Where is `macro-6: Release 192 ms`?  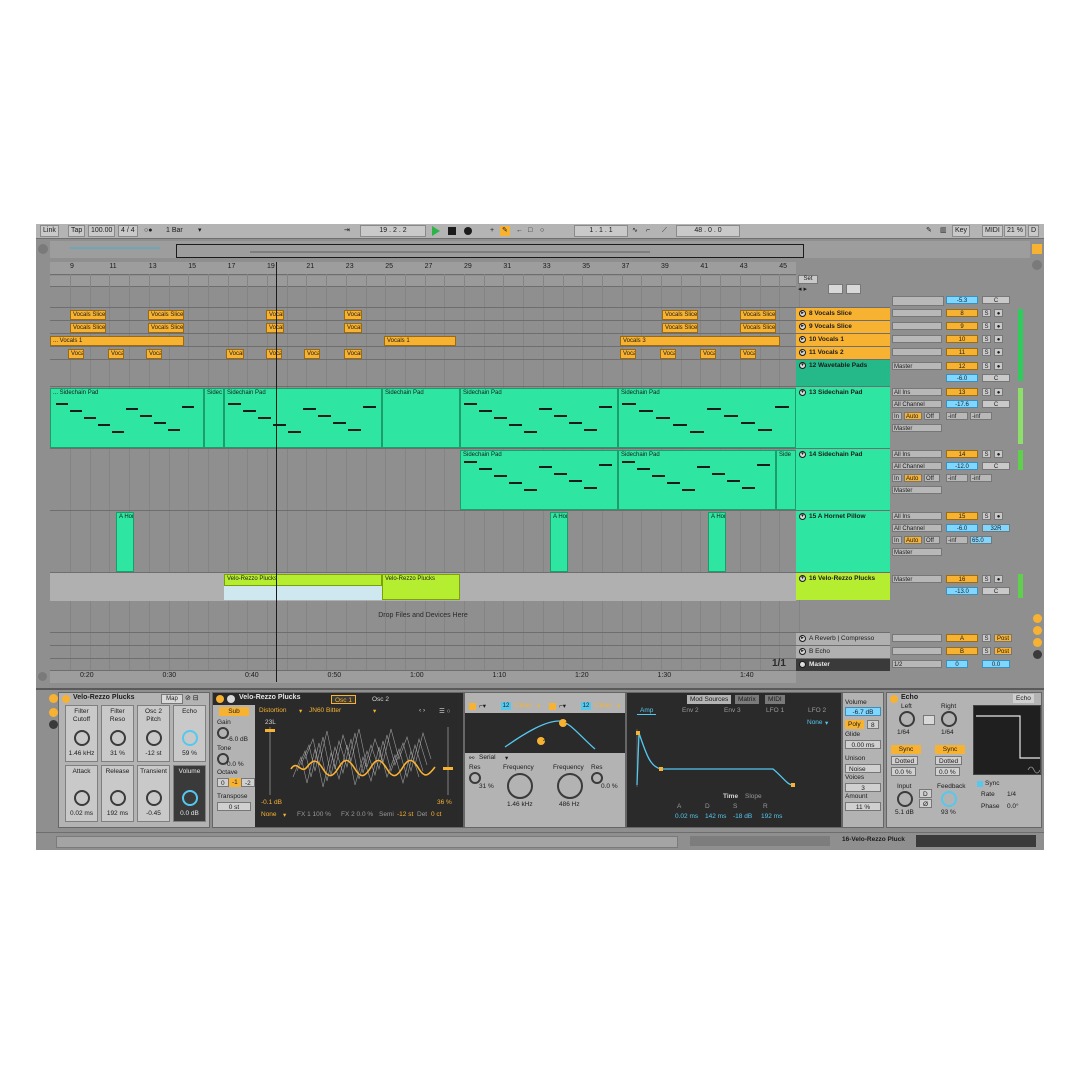
macro-6: Release 192 ms is located at coordinates (117, 793).